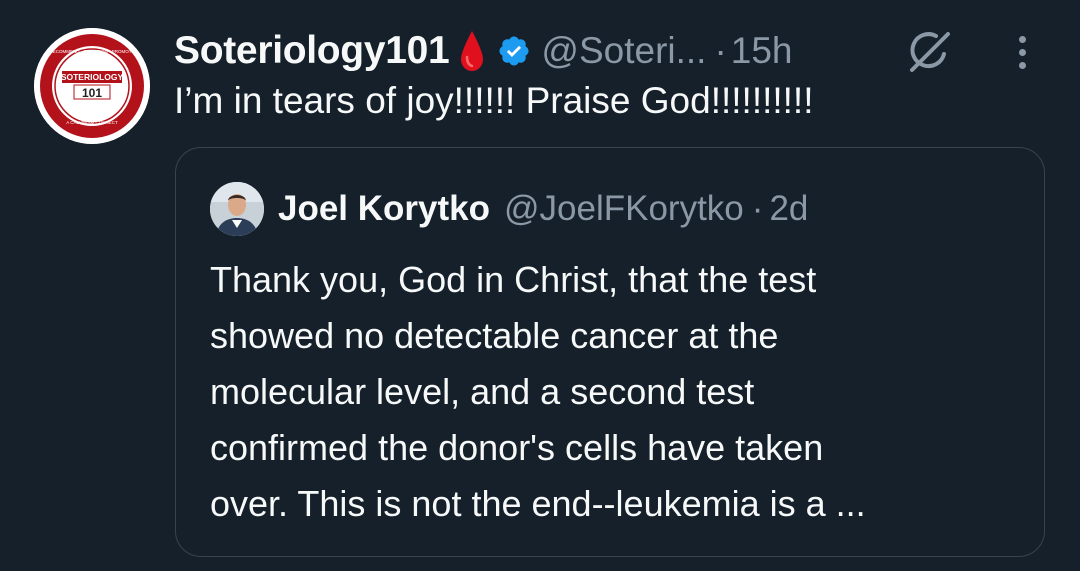 The image size is (1080, 571). What do you see at coordinates (92, 122) in the screenshot?
I see `avatar-ring-text-bottom: A CALVINISM CONNECT` at bounding box center [92, 122].